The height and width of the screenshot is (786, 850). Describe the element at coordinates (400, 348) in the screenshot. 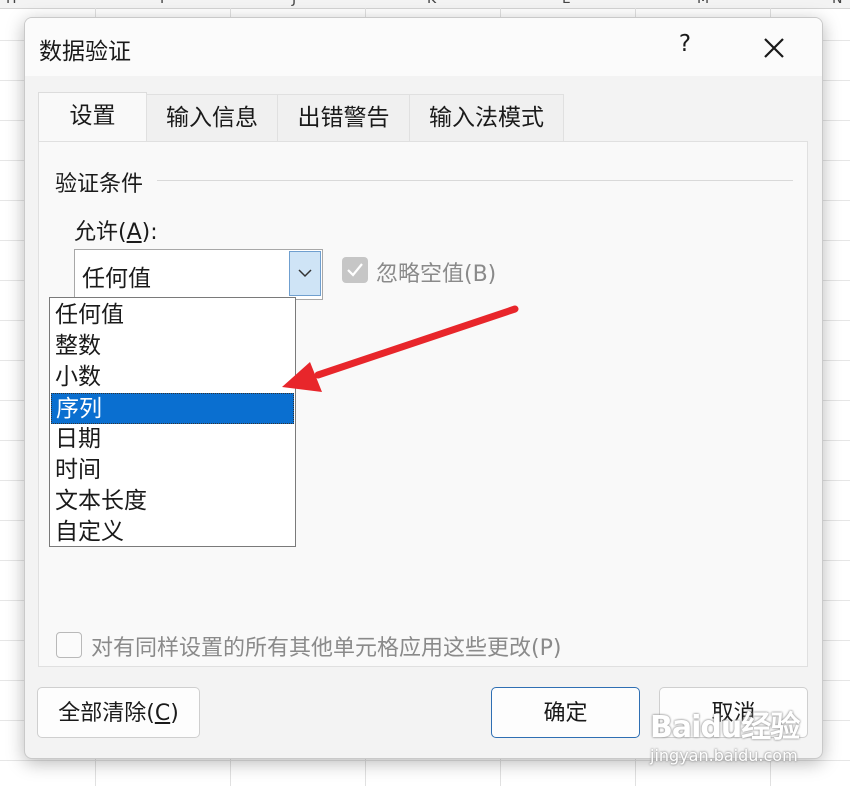

I see `annotation-arrow-icon` at that location.